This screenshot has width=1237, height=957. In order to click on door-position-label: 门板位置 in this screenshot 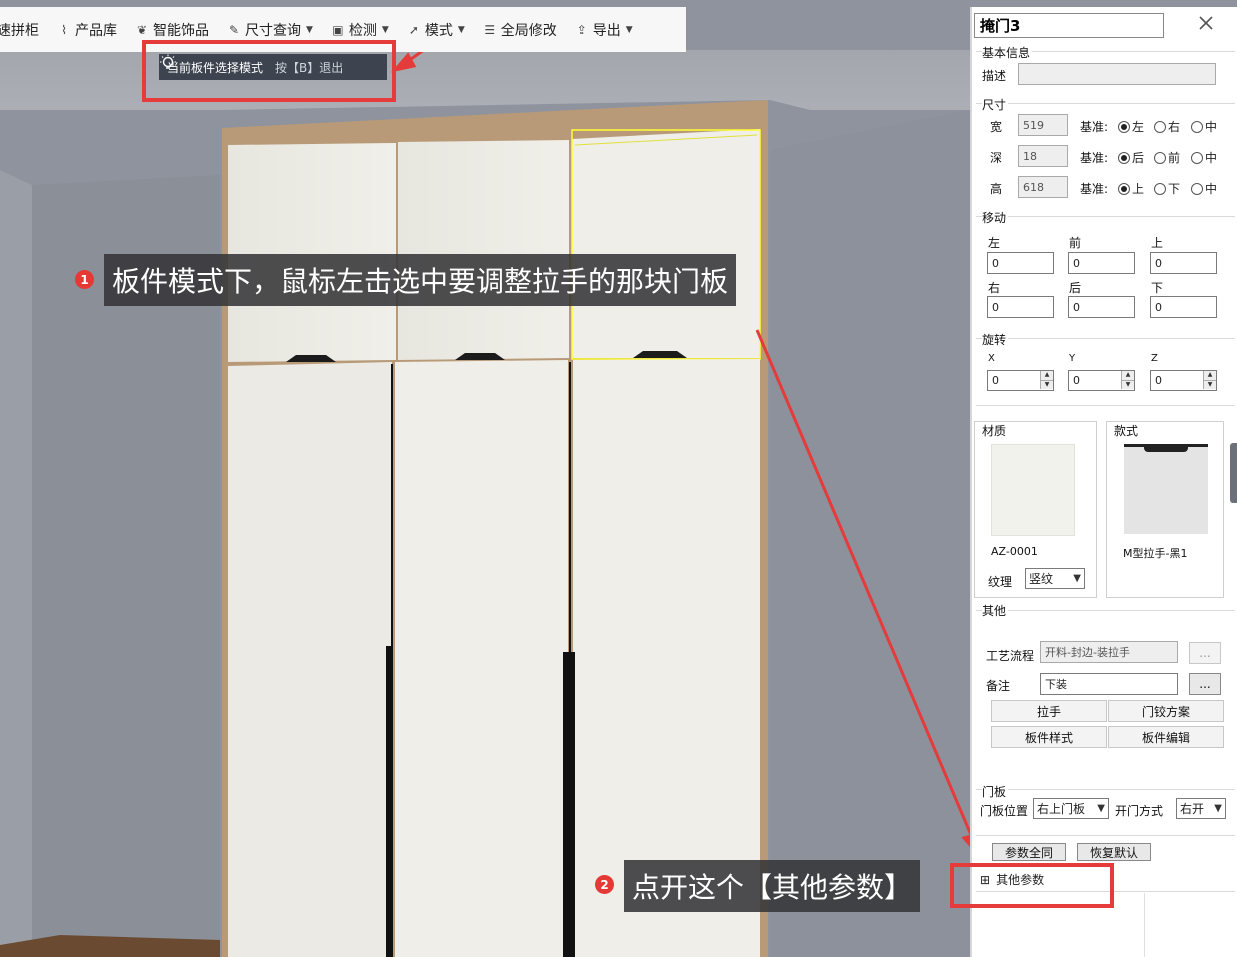, I will do `click(1004, 811)`.